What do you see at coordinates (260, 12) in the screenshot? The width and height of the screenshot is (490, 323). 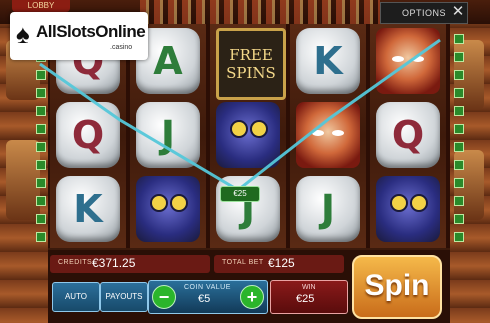 I see `top-zigzag-pattern` at bounding box center [260, 12].